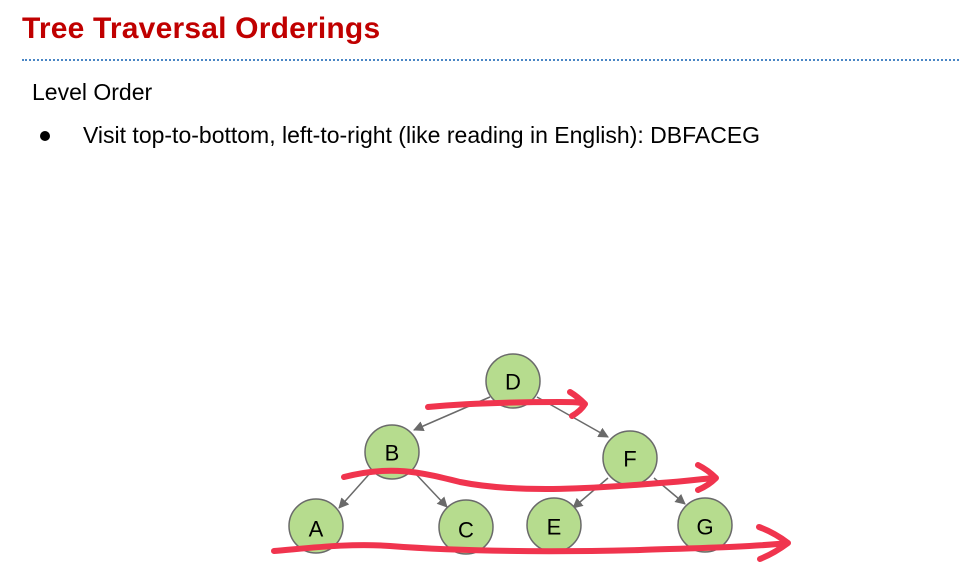 Image resolution: width=959 pixels, height=572 pixels. I want to click on node-label: D, so click(513, 382).